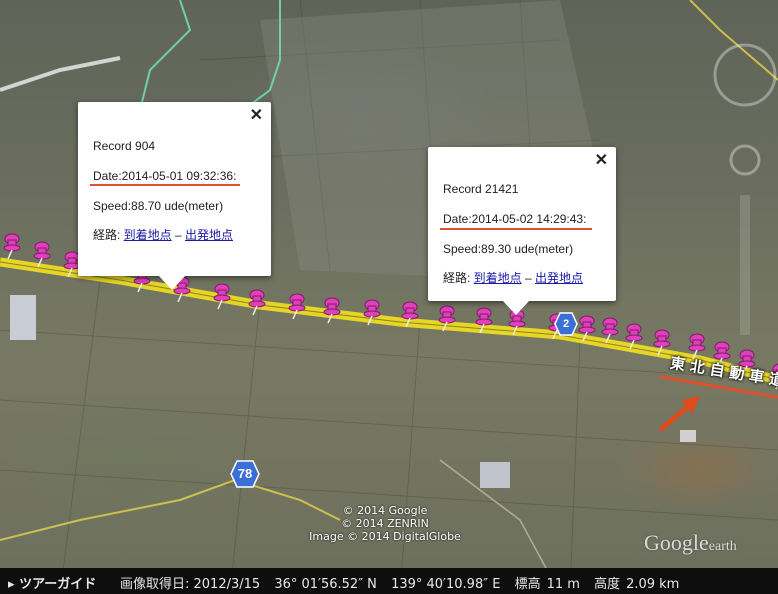  What do you see at coordinates (563, 584) in the screenshot?
I see `elevation-value: 11 m` at bounding box center [563, 584].